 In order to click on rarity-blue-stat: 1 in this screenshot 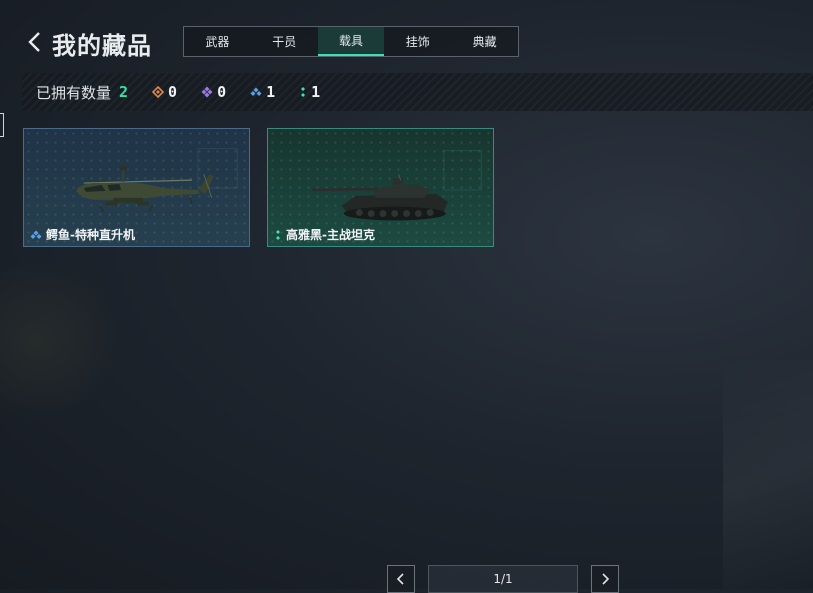, I will do `click(262, 92)`.